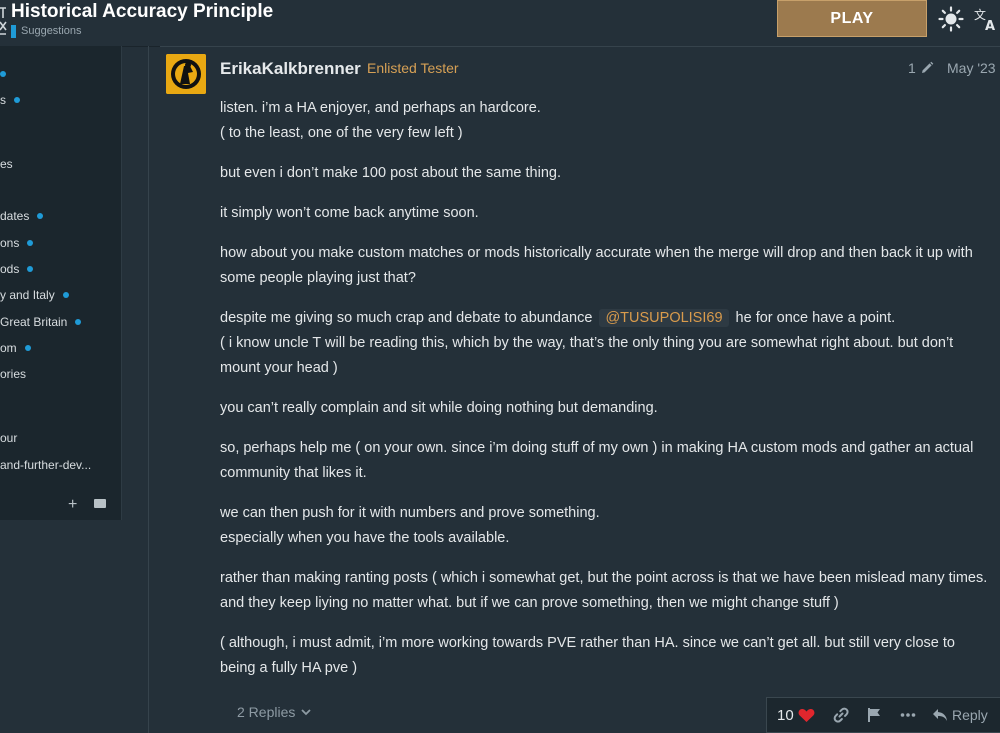  I want to click on site-logo, so click(4, 20).